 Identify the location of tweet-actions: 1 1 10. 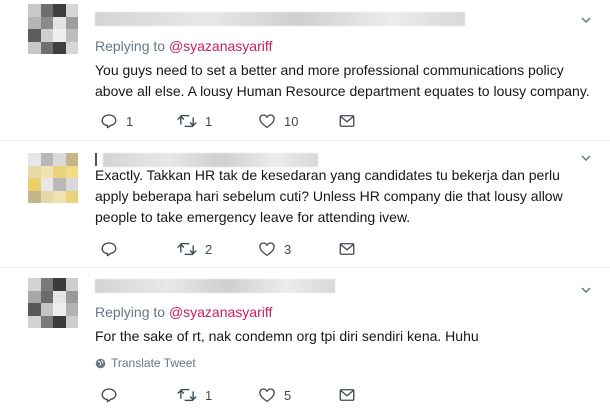
(235, 122).